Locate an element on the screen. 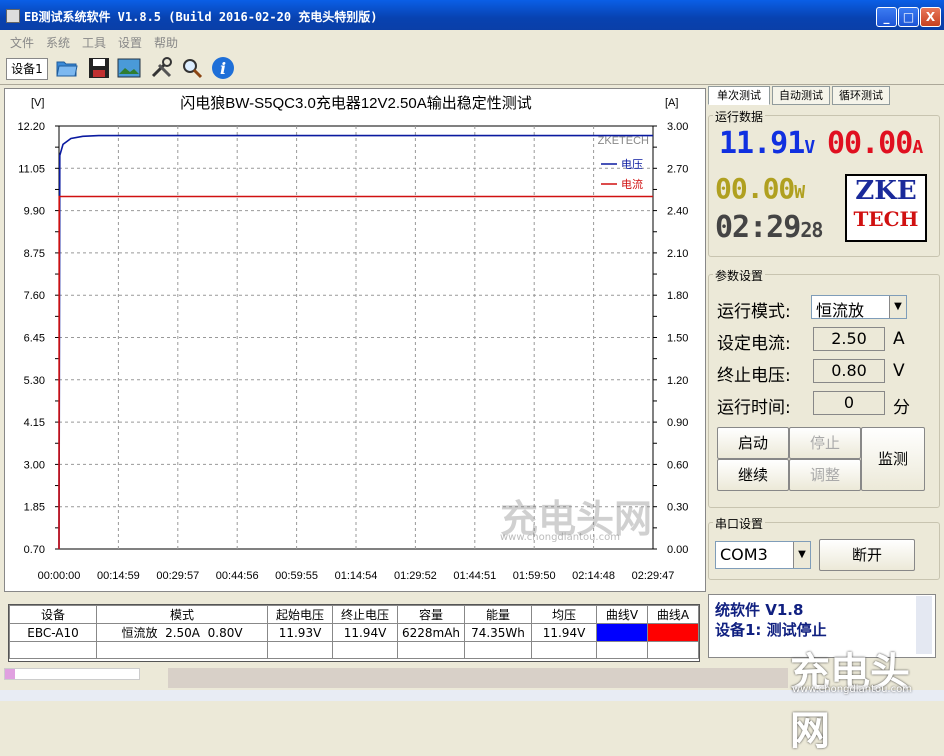 This screenshot has height=756, width=944. log-line: 设备1: 测试停止 is located at coordinates (771, 630).